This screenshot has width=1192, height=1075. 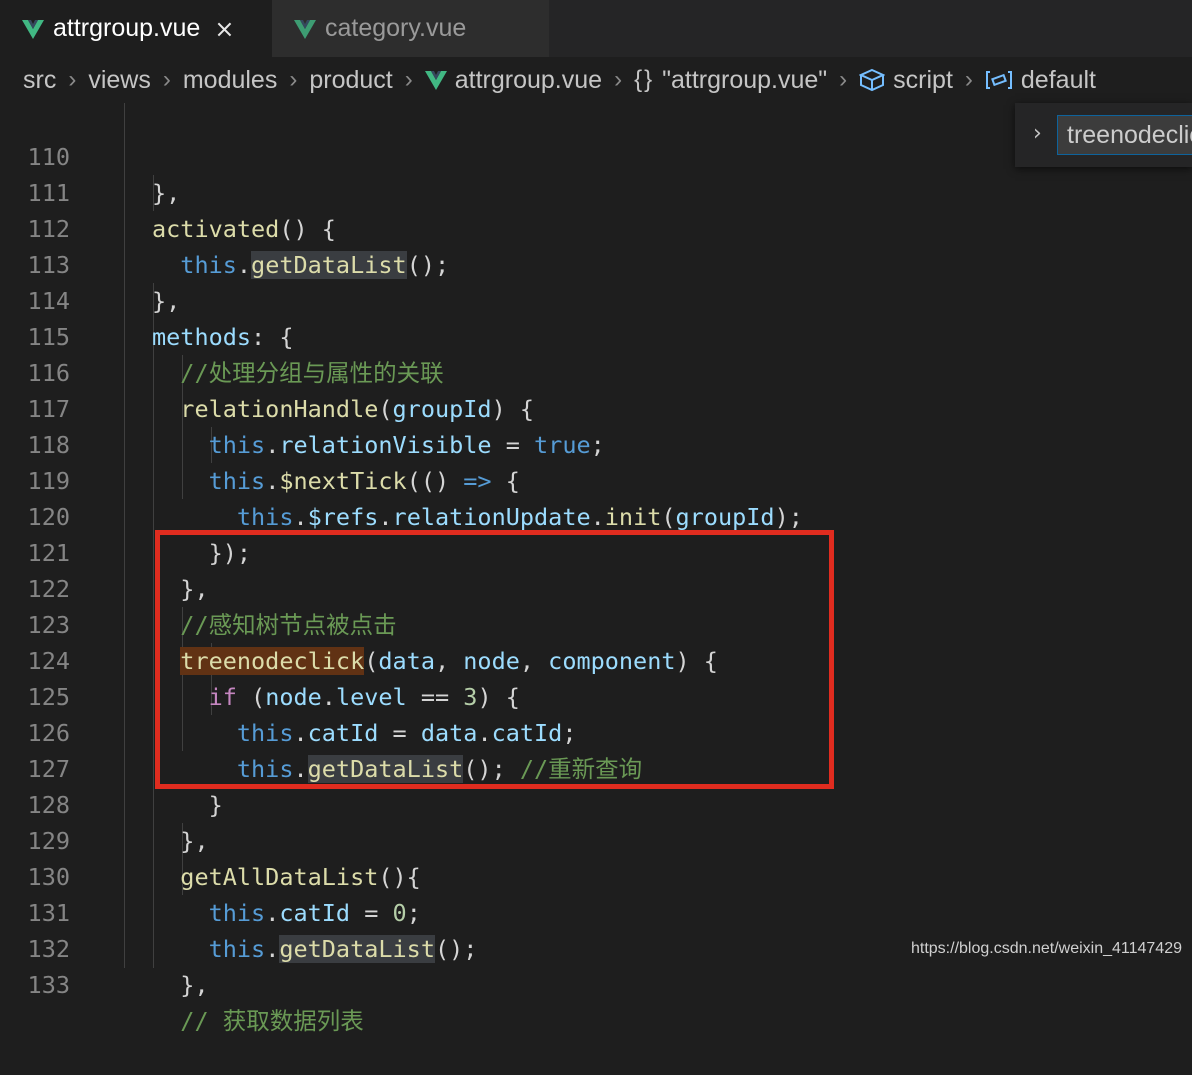 What do you see at coordinates (194, 985) in the screenshot?
I see `code-text: },` at bounding box center [194, 985].